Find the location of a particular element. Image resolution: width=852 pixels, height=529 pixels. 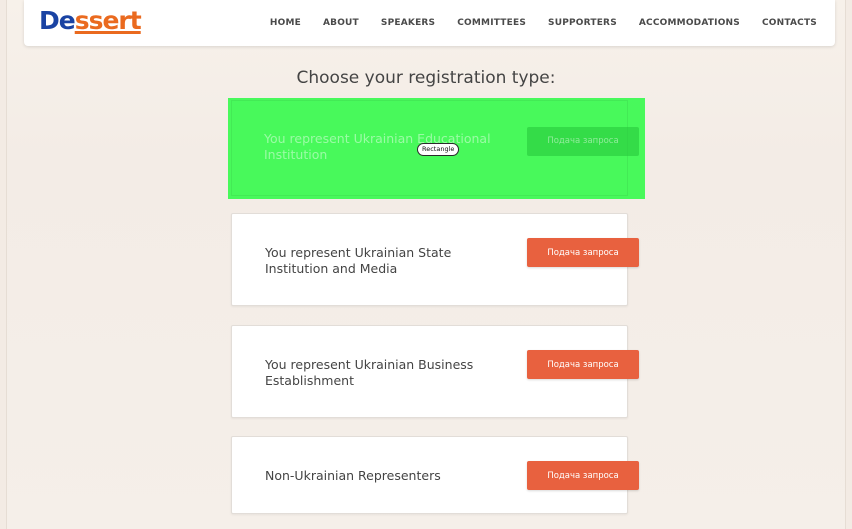

overlay-label-tag: Rectangle is located at coordinates (438, 149).